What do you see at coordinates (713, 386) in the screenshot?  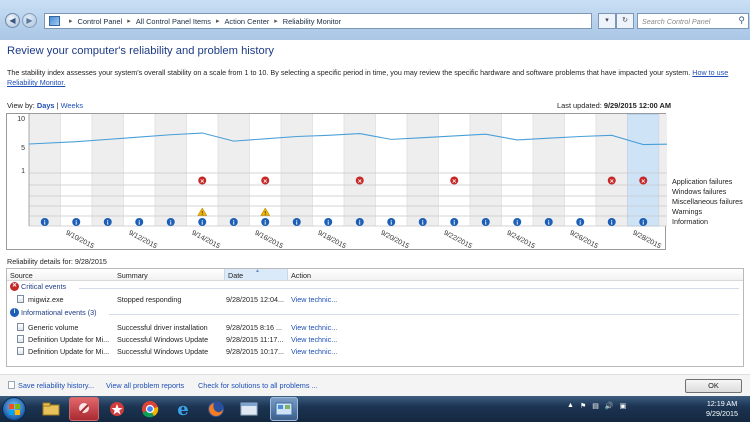 I see `ok-button: OK` at bounding box center [713, 386].